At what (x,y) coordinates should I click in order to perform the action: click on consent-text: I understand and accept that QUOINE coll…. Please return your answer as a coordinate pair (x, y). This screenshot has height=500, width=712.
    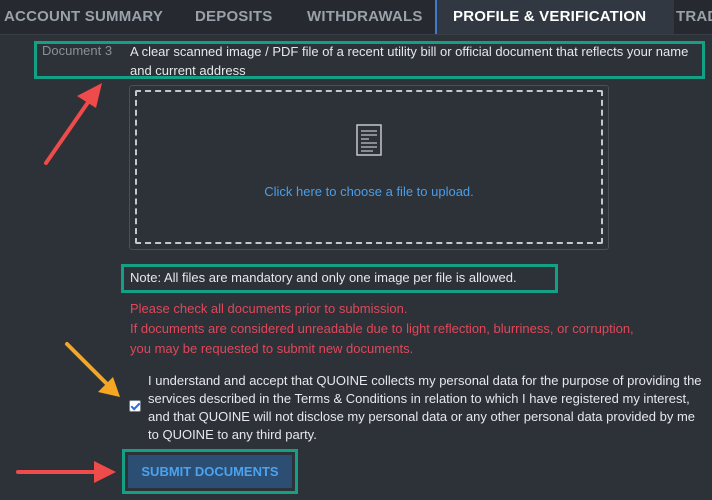
    Looking at the image, I should click on (425, 407).